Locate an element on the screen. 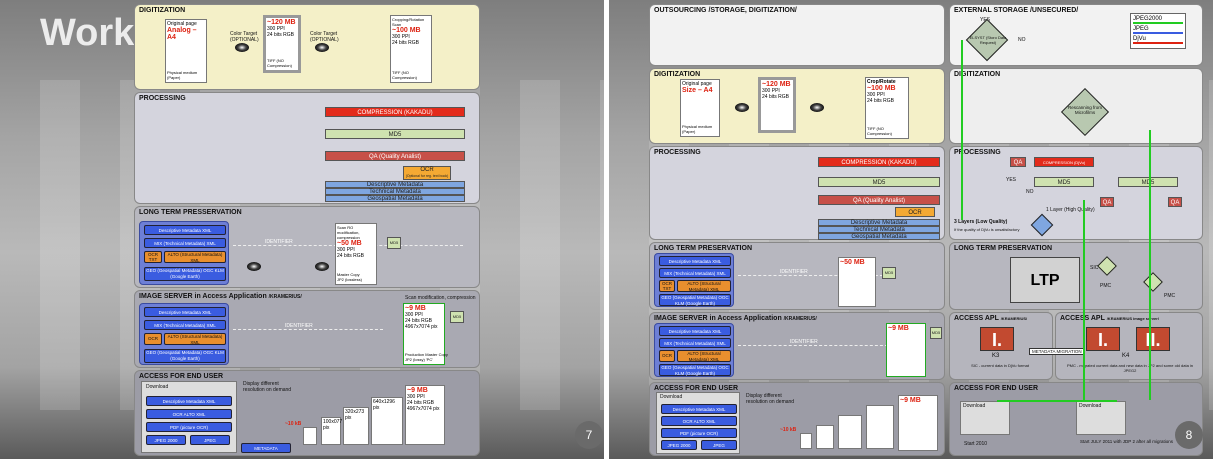 This screenshot has width=1213, height=459. is-size-detail: 300 PPI 24 bits RGB 4967x7074 pix is located at coordinates (421, 321).